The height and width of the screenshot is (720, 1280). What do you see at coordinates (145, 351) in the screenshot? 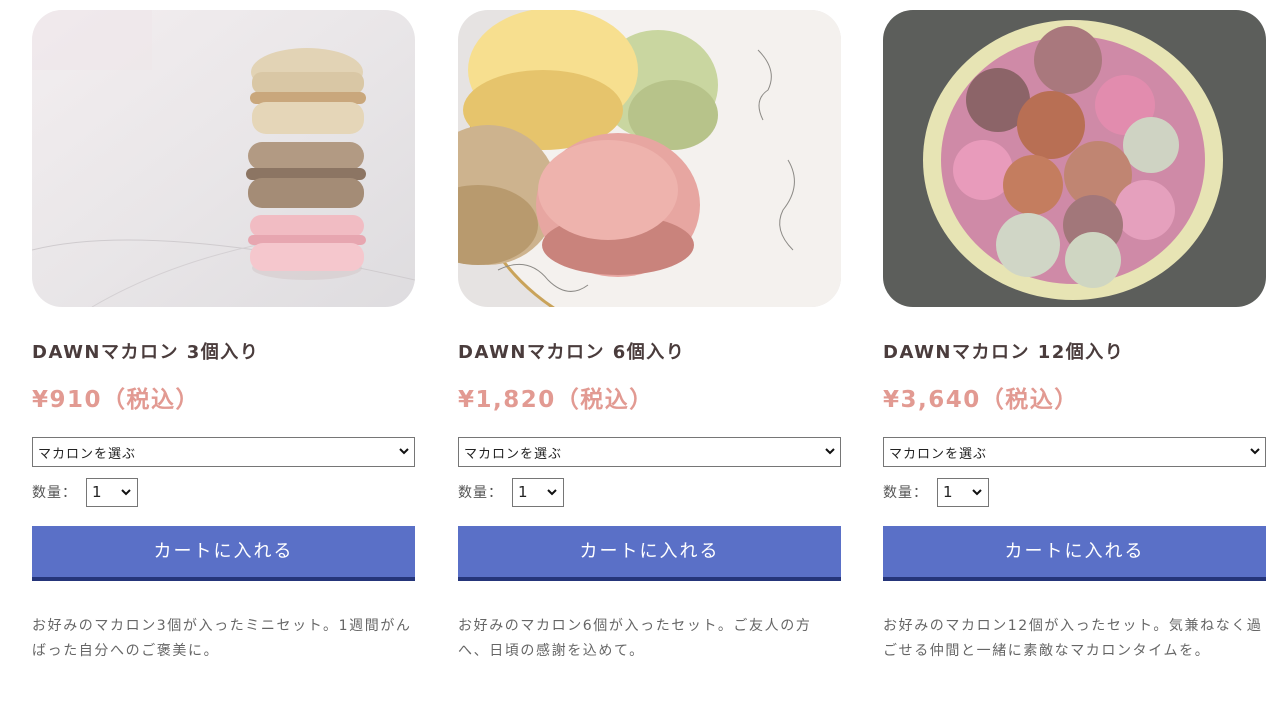
I see `product-name: DAWNマカロン 3個入り` at bounding box center [145, 351].